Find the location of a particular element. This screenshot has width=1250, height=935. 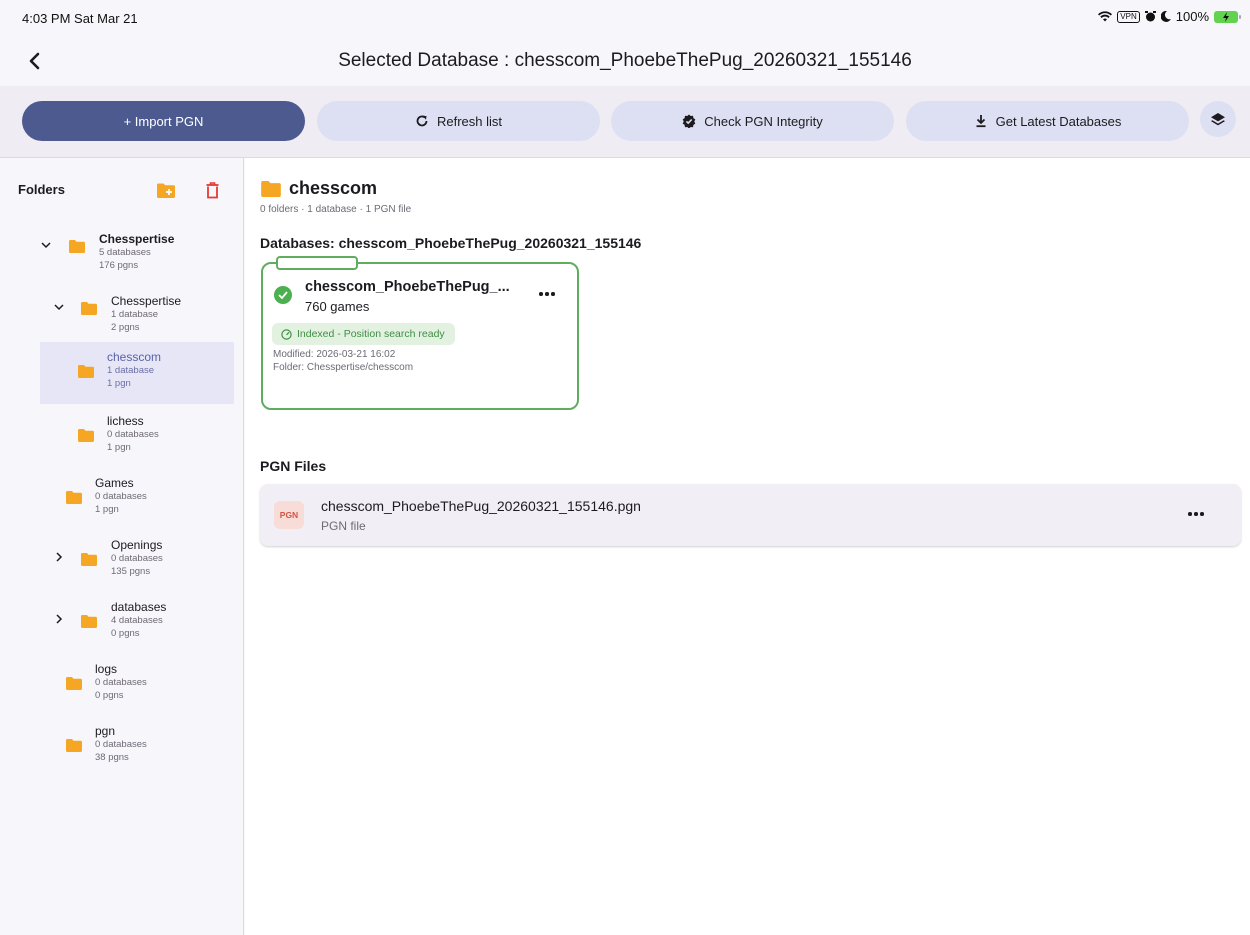

folder-item-chesscom: chesscom 1 database 1 pgn is located at coordinates (137, 373).